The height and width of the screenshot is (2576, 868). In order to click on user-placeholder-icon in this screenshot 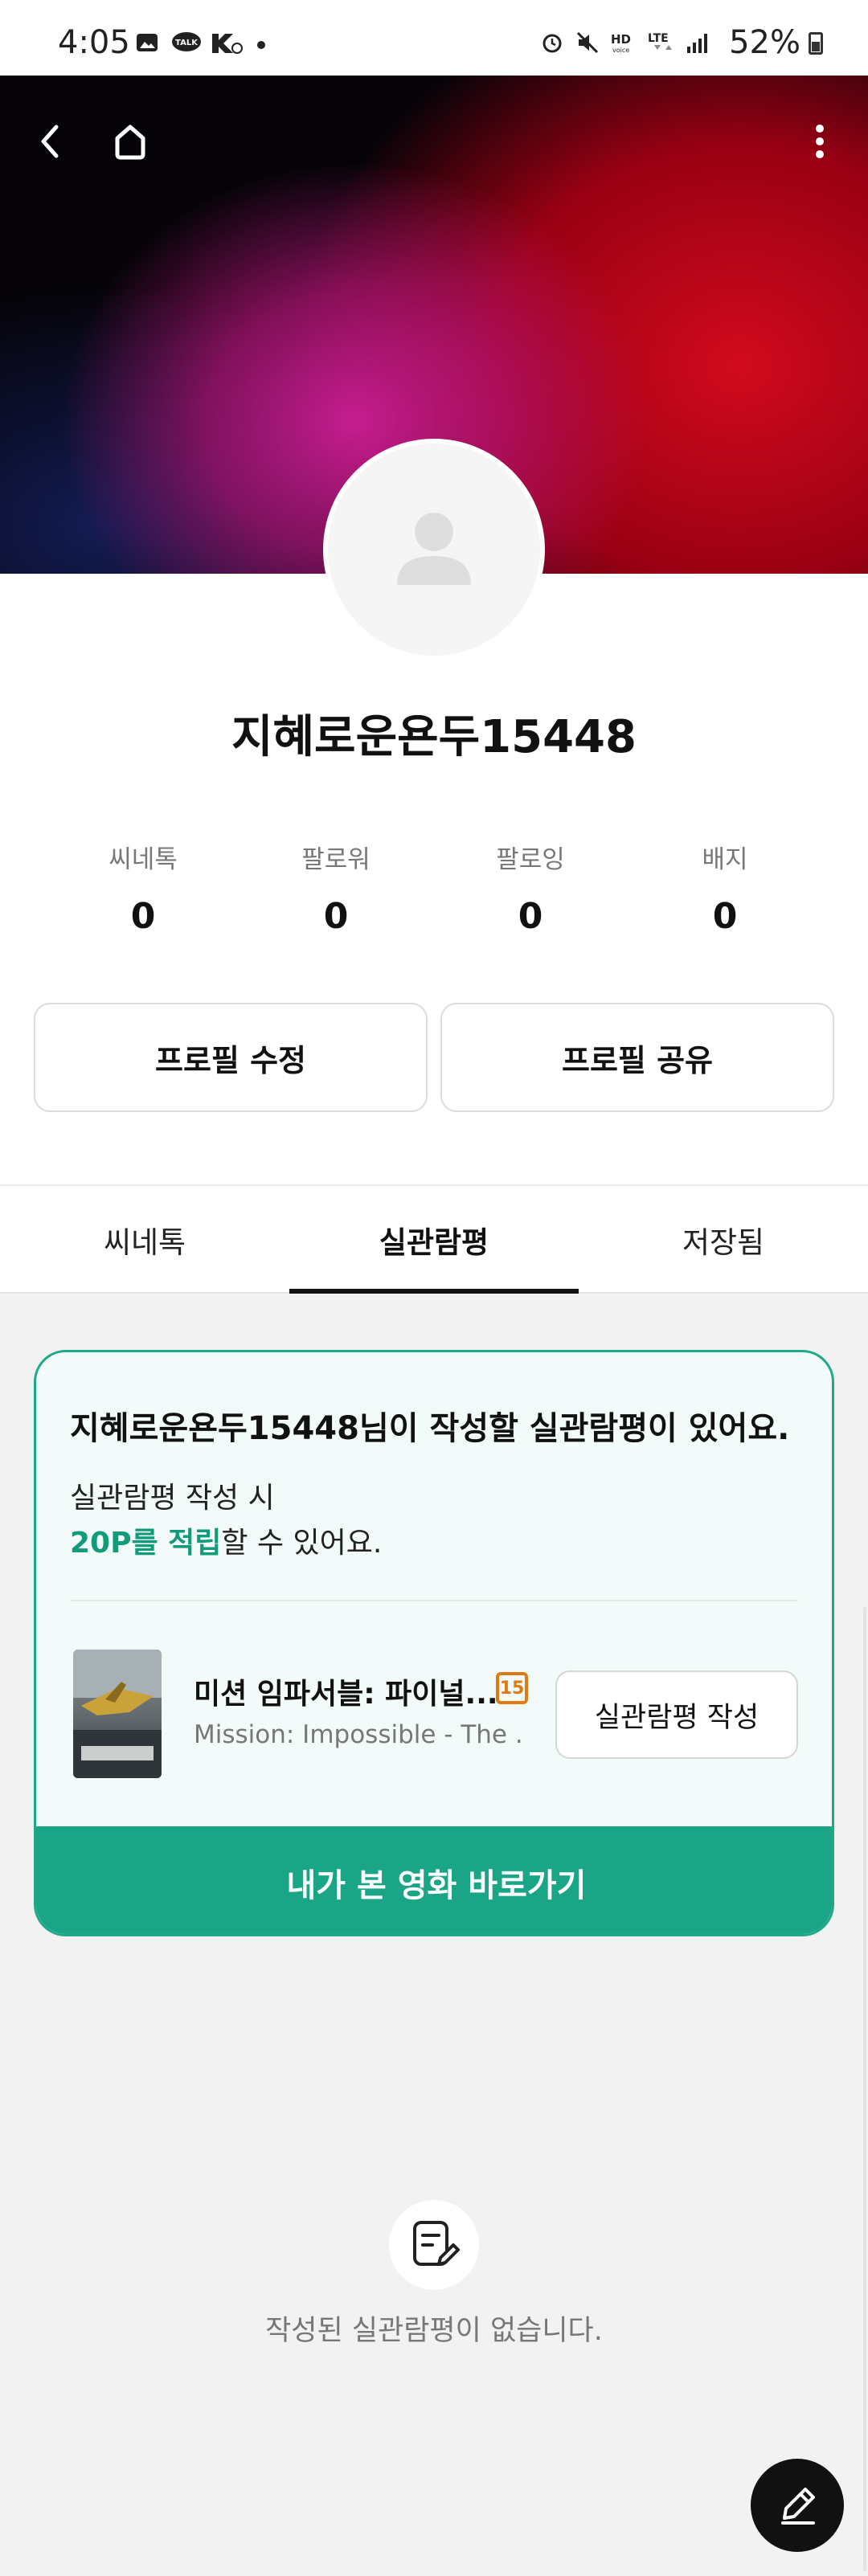, I will do `click(434, 549)`.